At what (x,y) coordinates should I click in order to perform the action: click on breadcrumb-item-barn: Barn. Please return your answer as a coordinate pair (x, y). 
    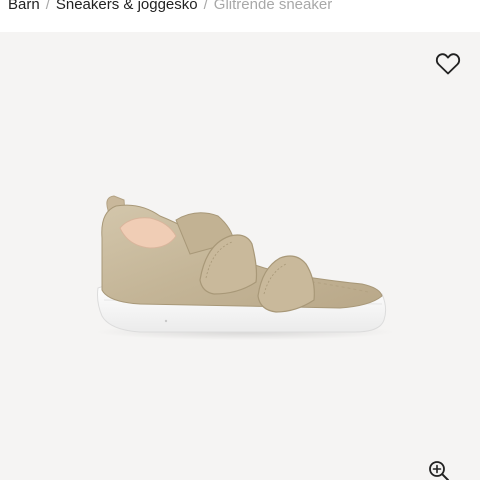
    Looking at the image, I should click on (24, 8).